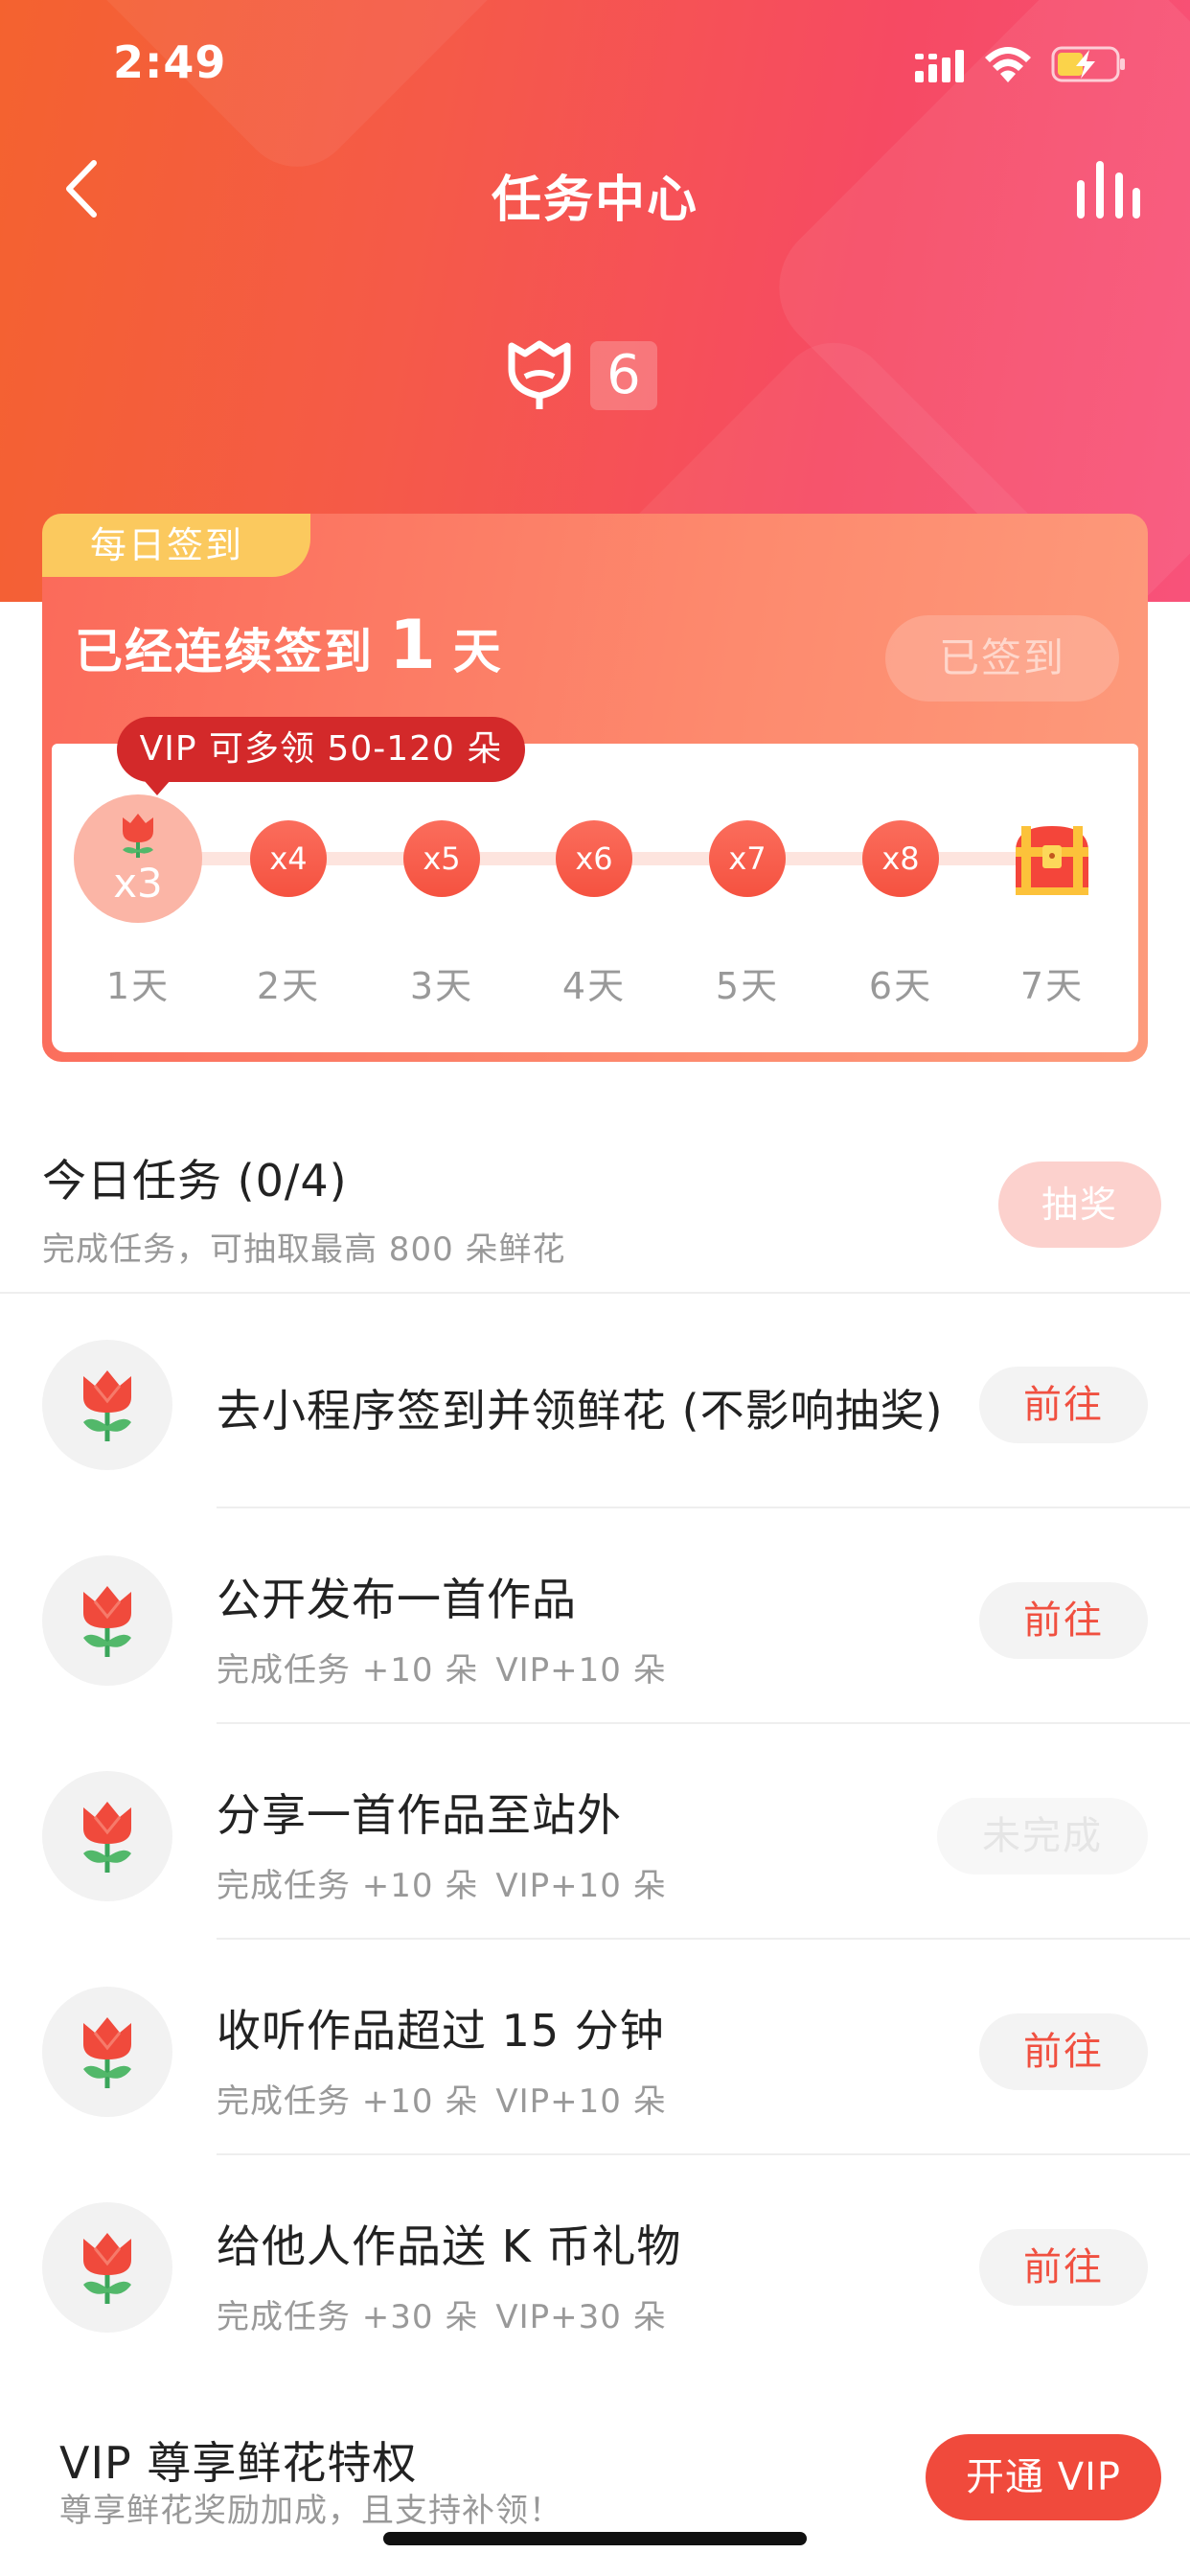  What do you see at coordinates (595, 1616) in the screenshot?
I see `task-item: 公开发布一首作品 完成任务 +10 朵 VIP+10 朵 前往` at bounding box center [595, 1616].